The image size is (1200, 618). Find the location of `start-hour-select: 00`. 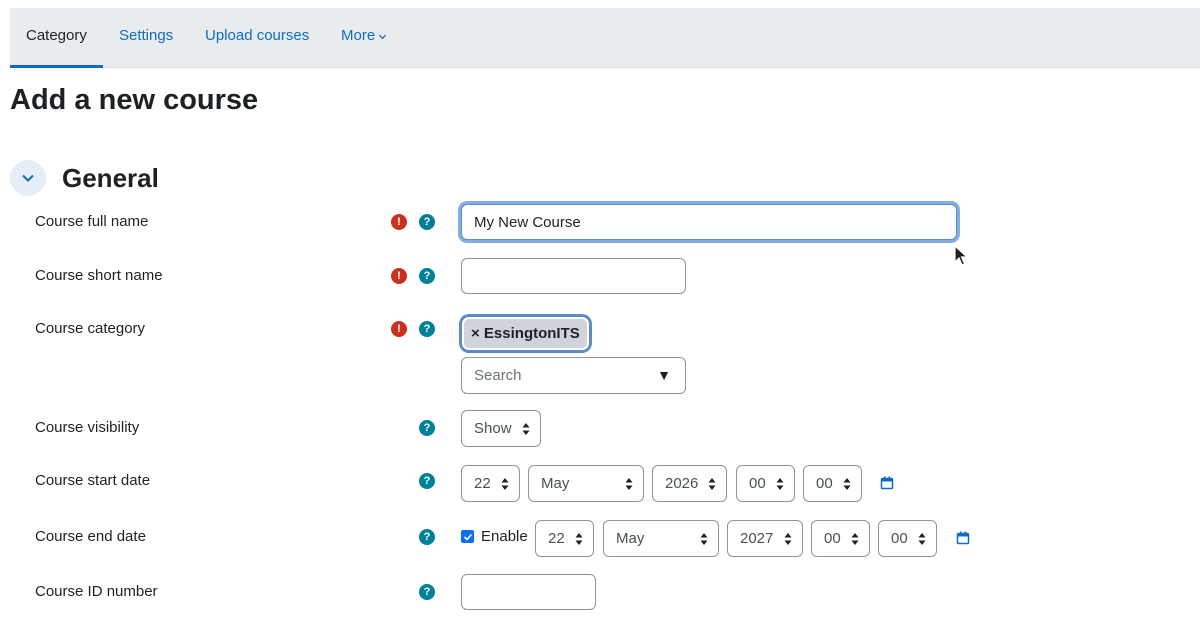

start-hour-select: 00 is located at coordinates (765, 483).